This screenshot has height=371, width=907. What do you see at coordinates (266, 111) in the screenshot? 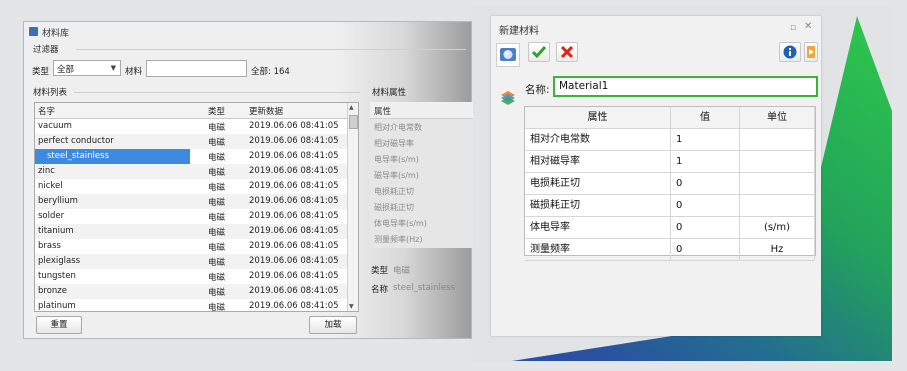
I see `column-header-updated: 更新数据` at bounding box center [266, 111].